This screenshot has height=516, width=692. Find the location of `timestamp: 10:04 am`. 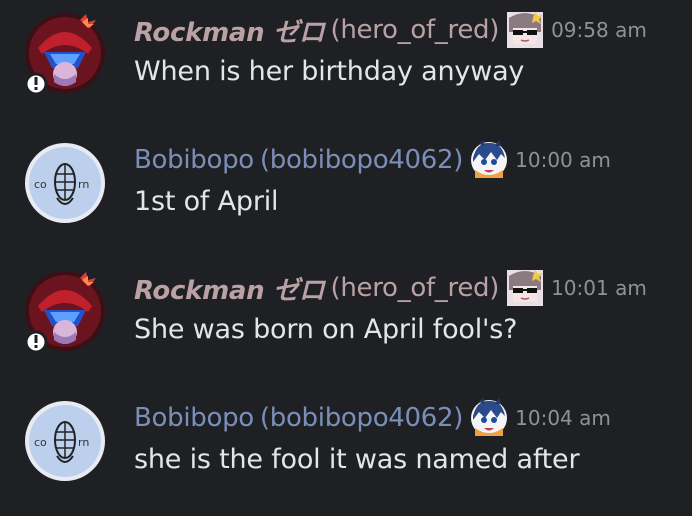

timestamp: 10:04 am is located at coordinates (563, 418).